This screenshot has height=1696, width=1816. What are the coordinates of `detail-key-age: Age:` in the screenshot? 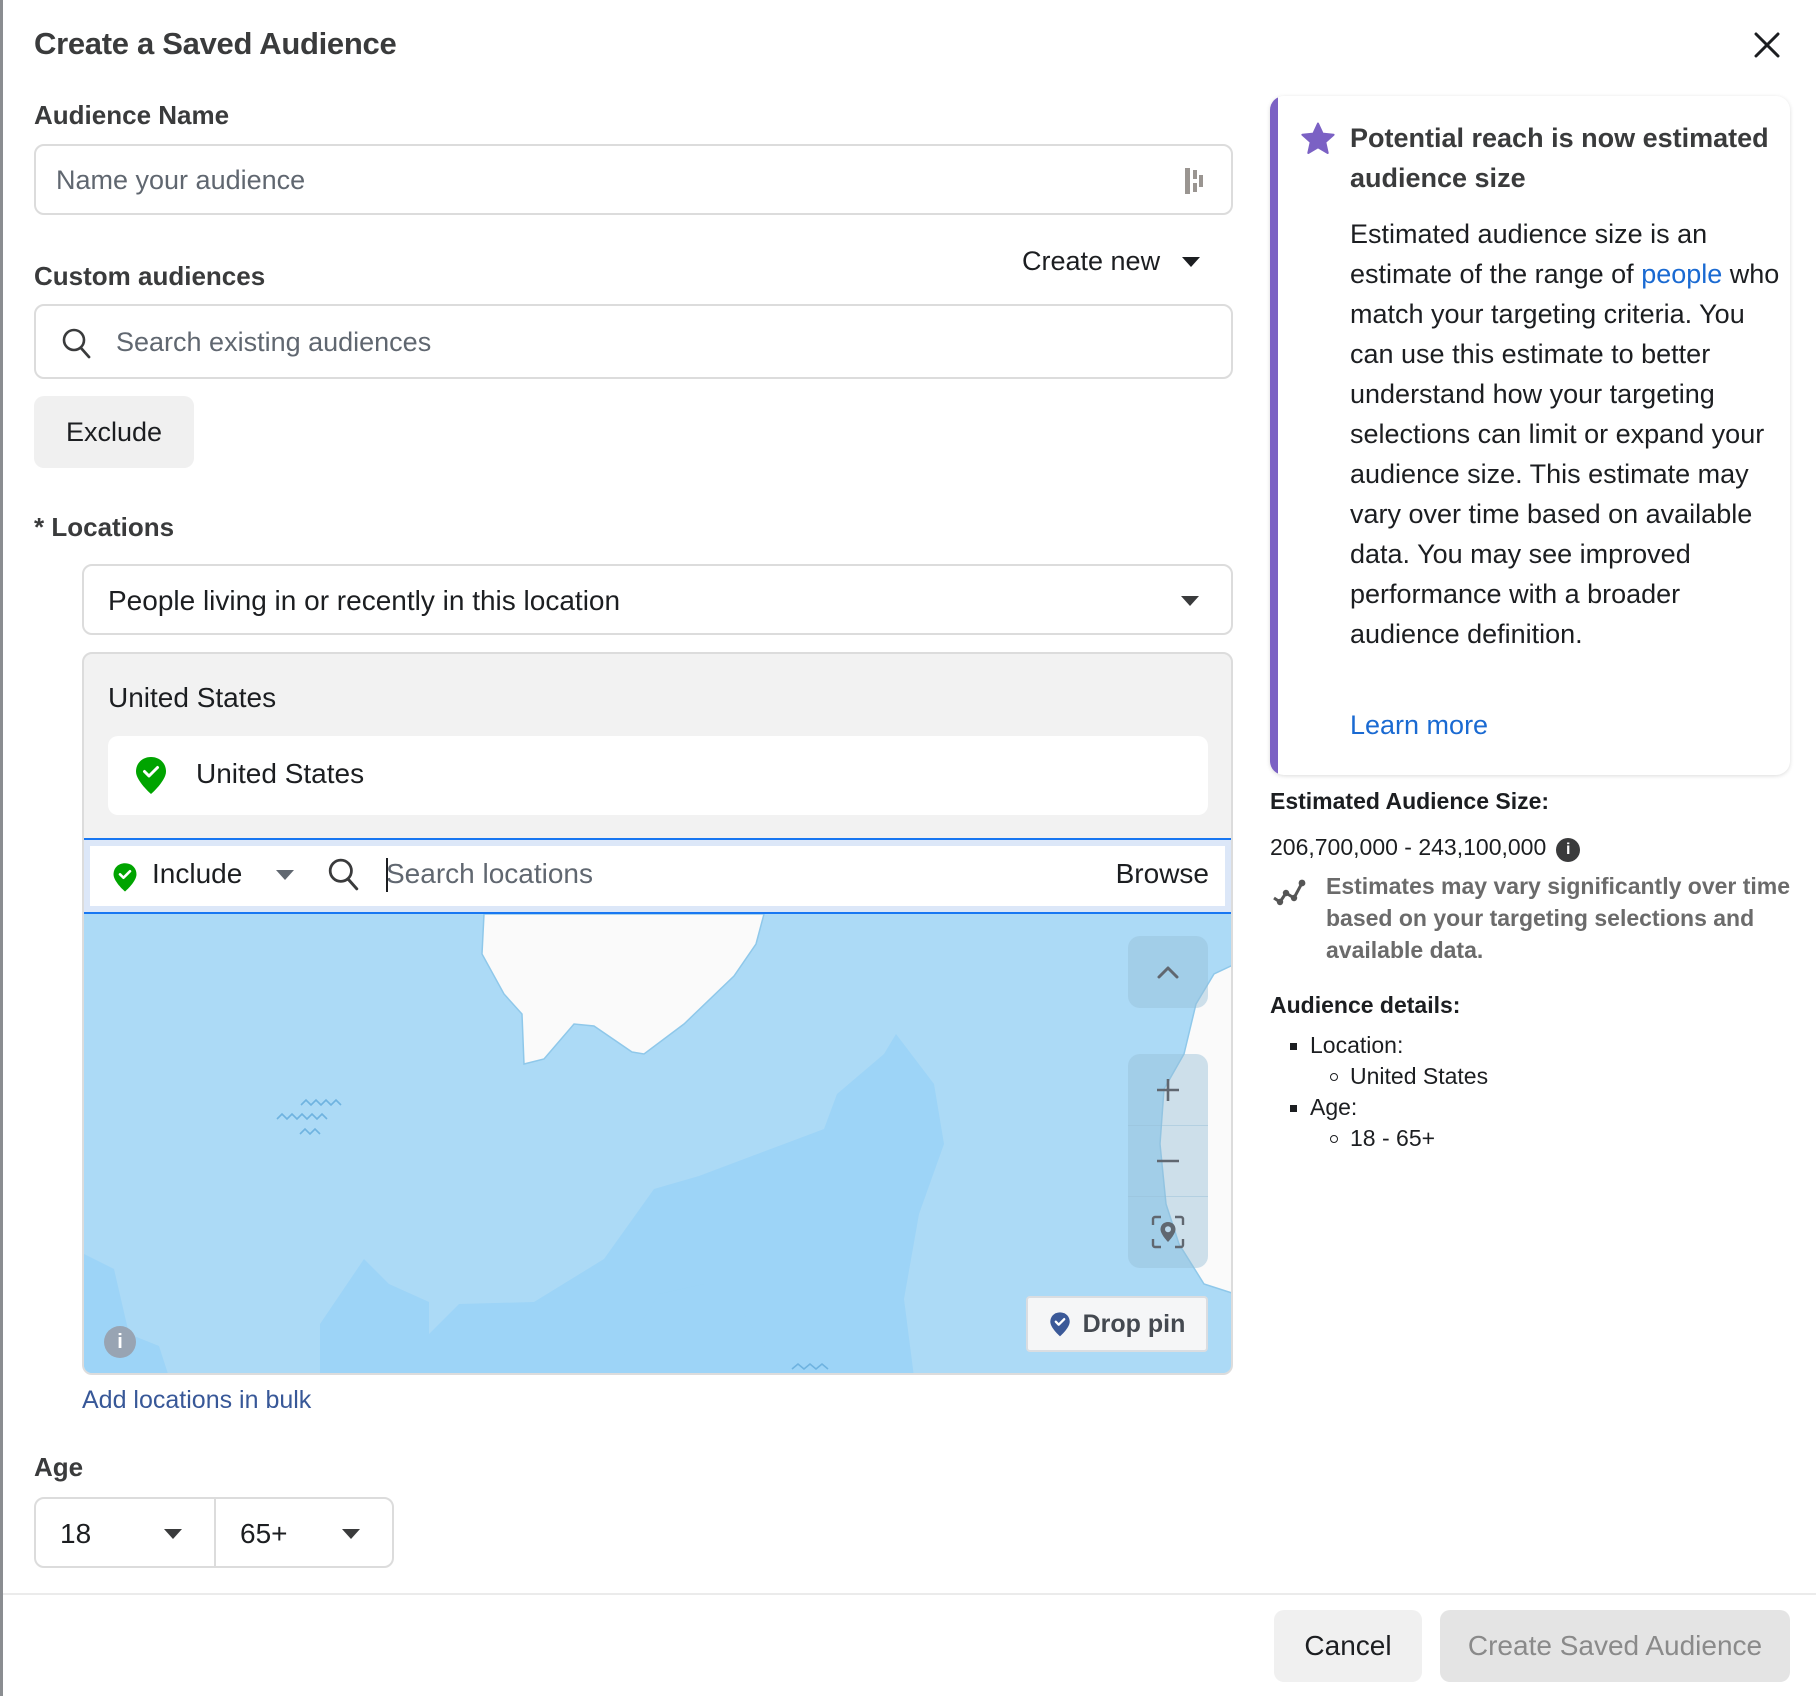 It's located at (1379, 1107).